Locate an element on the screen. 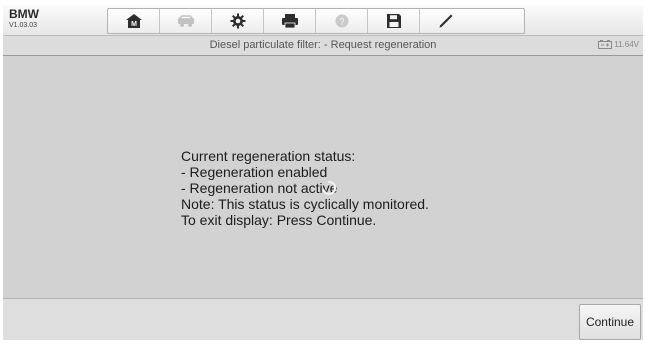 This screenshot has width=646, height=346. settings-button is located at coordinates (238, 21).